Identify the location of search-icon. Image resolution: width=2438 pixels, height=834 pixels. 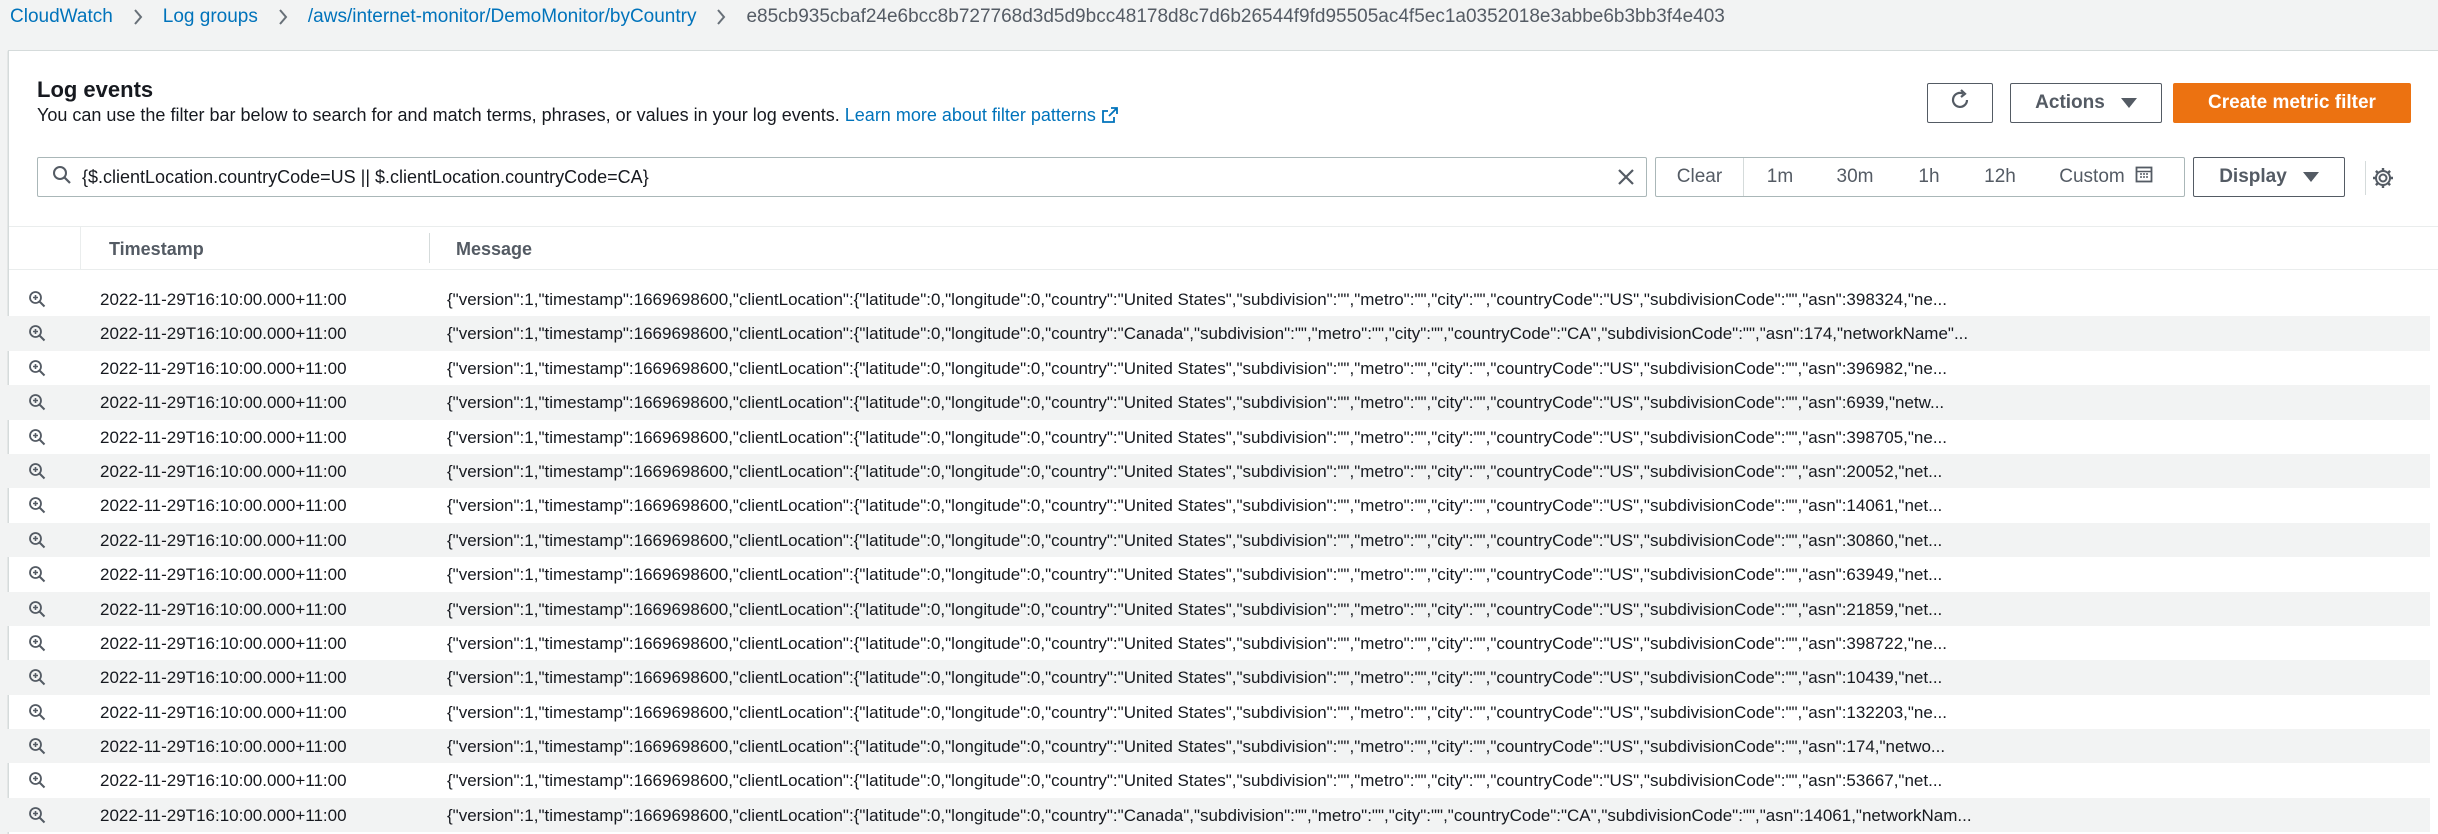
(62, 177).